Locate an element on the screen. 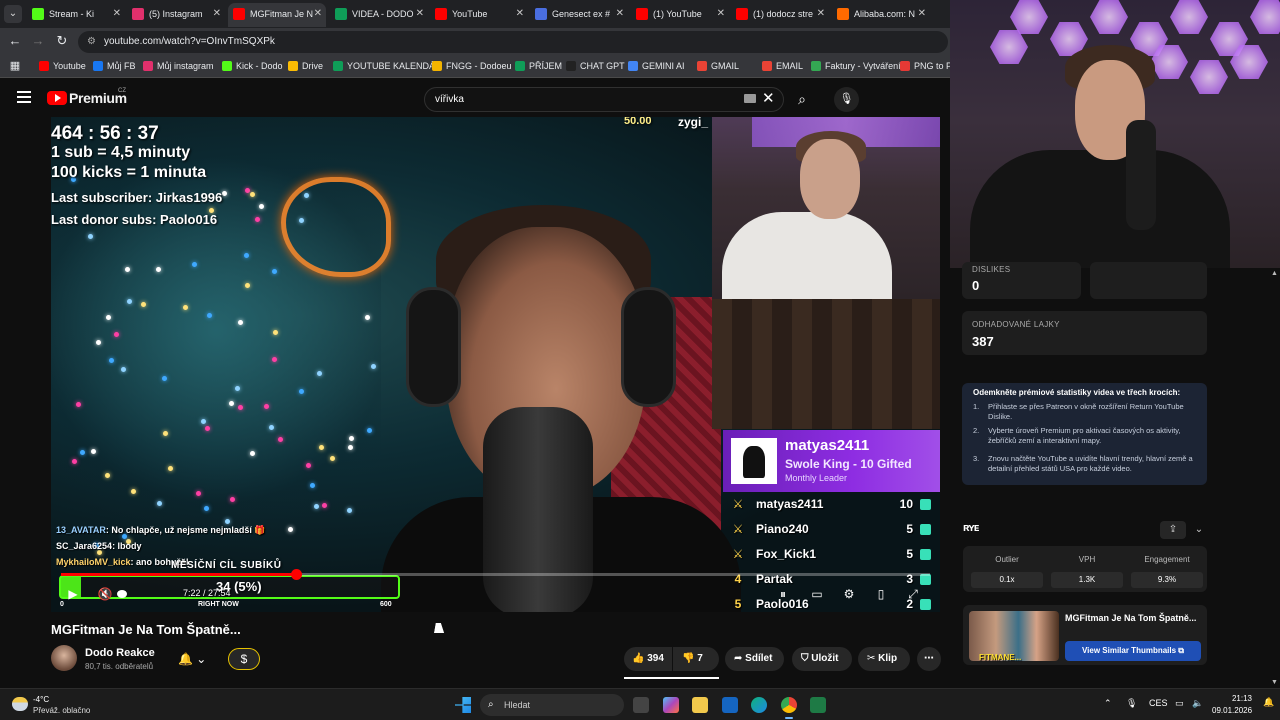 This screenshot has height=720, width=1280. browser-tab: (1) YouTube ✕ is located at coordinates (680, 15).